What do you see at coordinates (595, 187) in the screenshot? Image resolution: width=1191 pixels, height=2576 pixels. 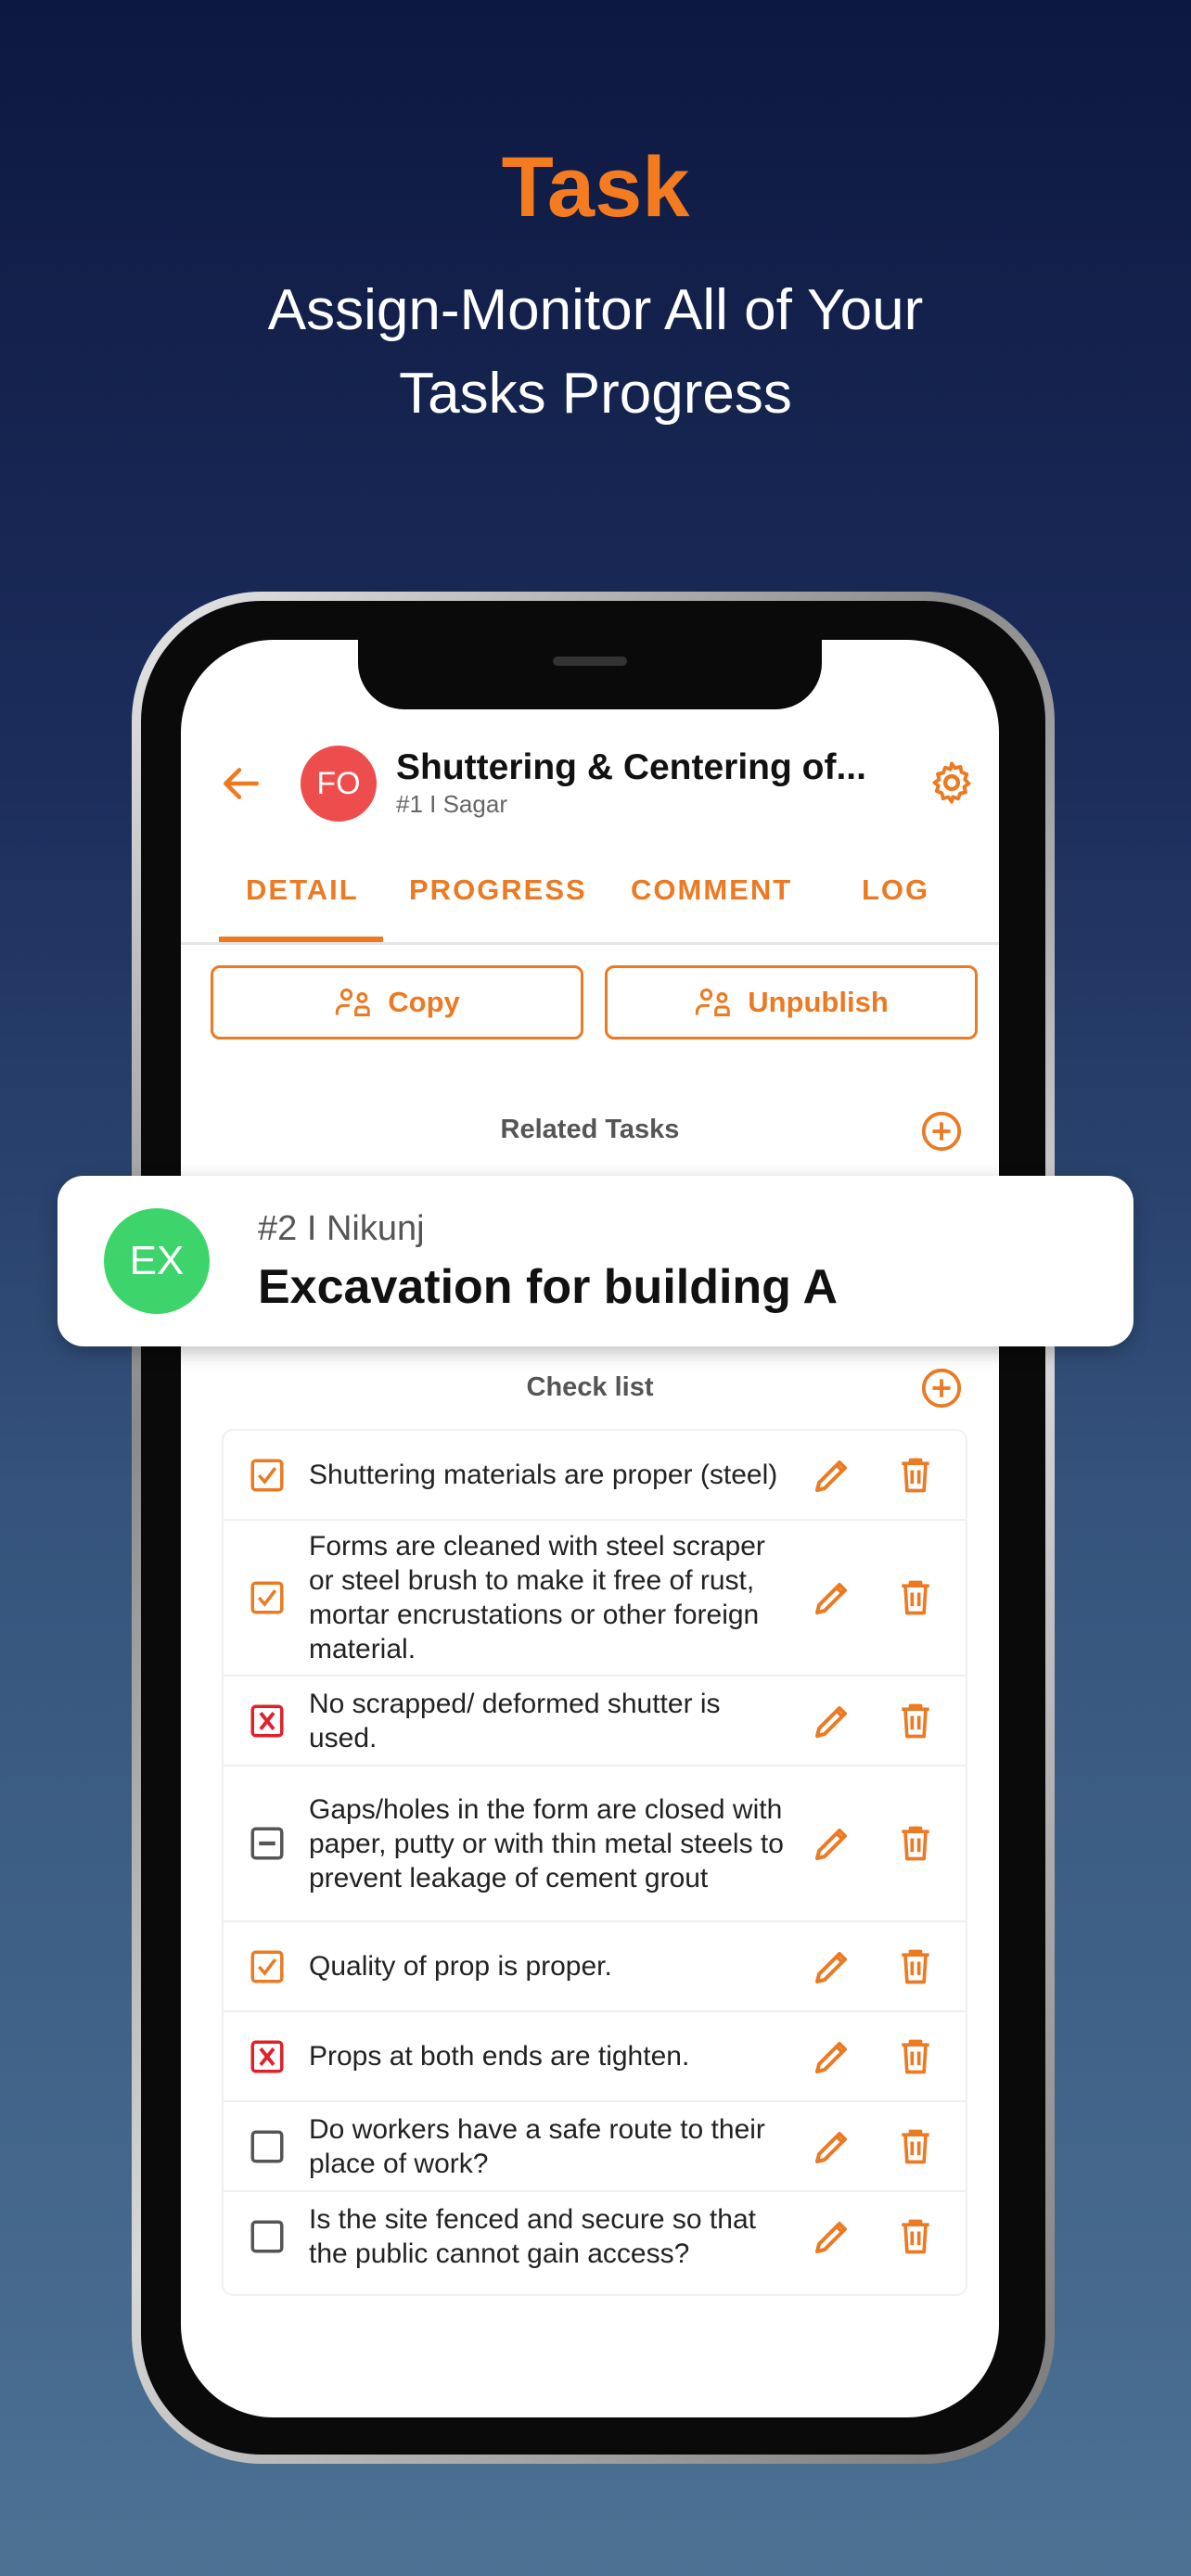 I see `hero-title: Task` at bounding box center [595, 187].